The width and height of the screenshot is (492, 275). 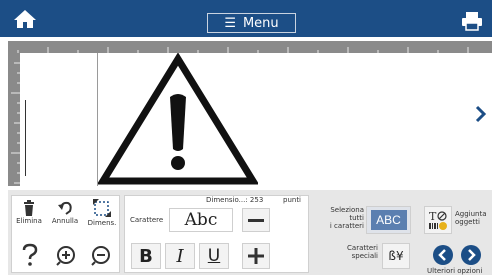 What do you see at coordinates (214, 256) in the screenshot?
I see `underline-button: U` at bounding box center [214, 256].